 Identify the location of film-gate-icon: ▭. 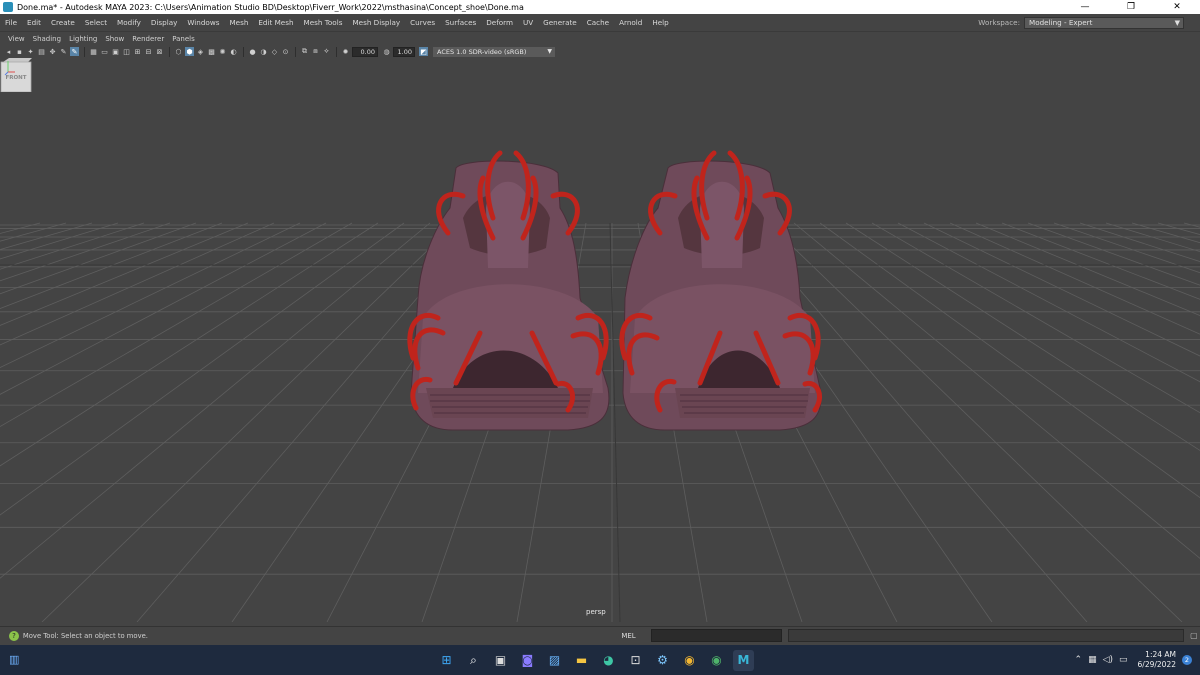
(104, 51).